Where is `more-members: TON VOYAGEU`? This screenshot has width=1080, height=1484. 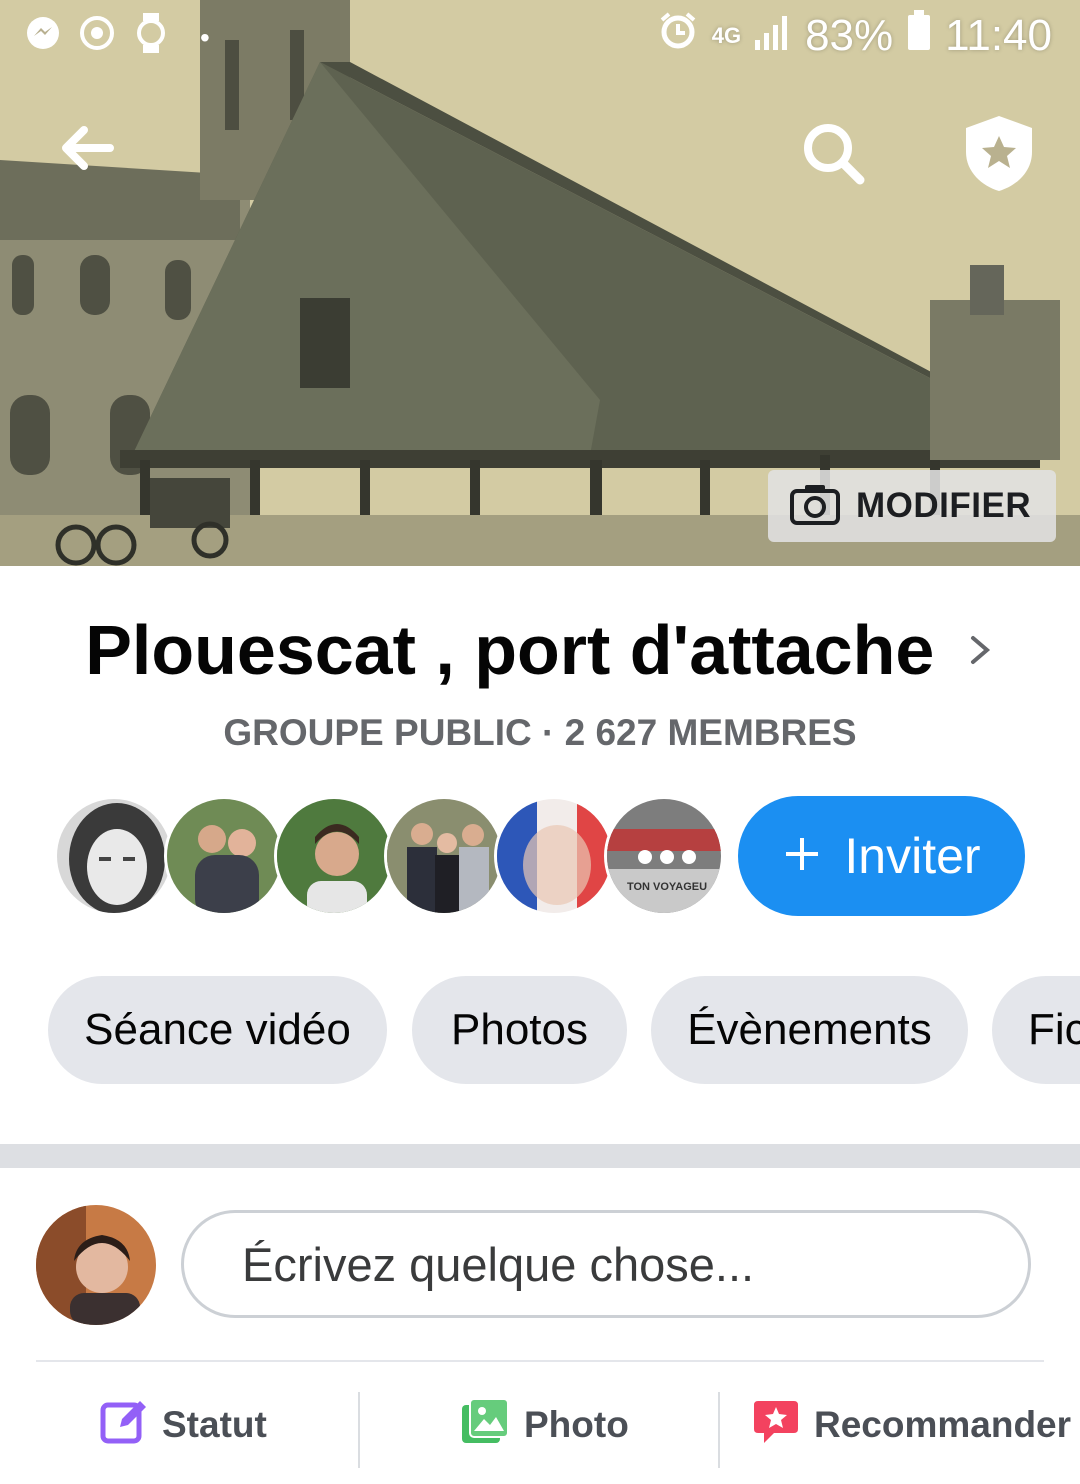 more-members: TON VOYAGEU is located at coordinates (664, 856).